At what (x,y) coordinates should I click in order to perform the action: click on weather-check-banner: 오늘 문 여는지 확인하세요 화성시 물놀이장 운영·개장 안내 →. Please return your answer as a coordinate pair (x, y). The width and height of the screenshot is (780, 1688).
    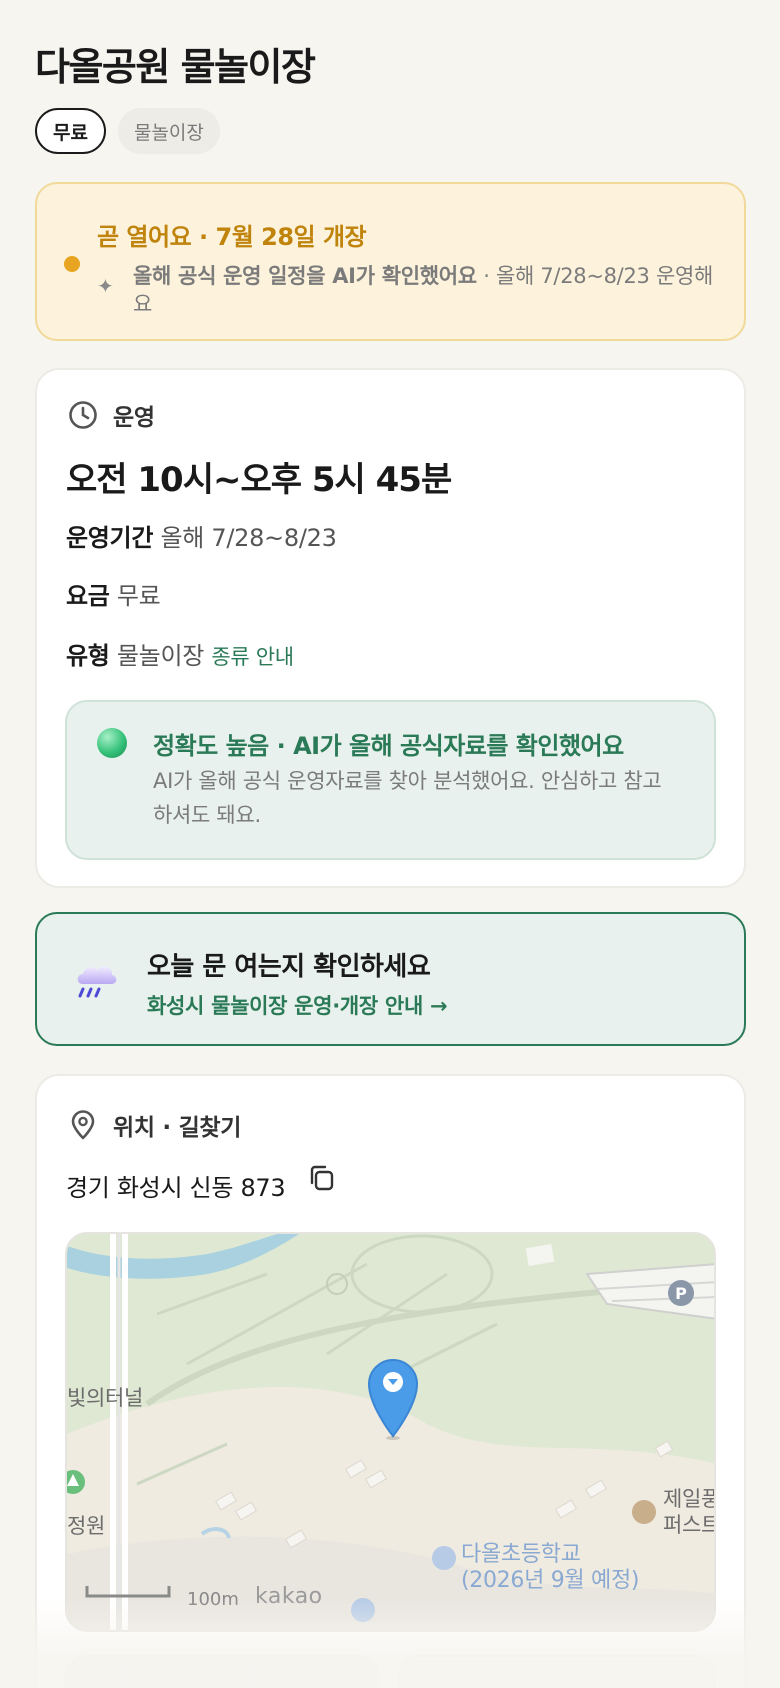
    Looking at the image, I should click on (390, 979).